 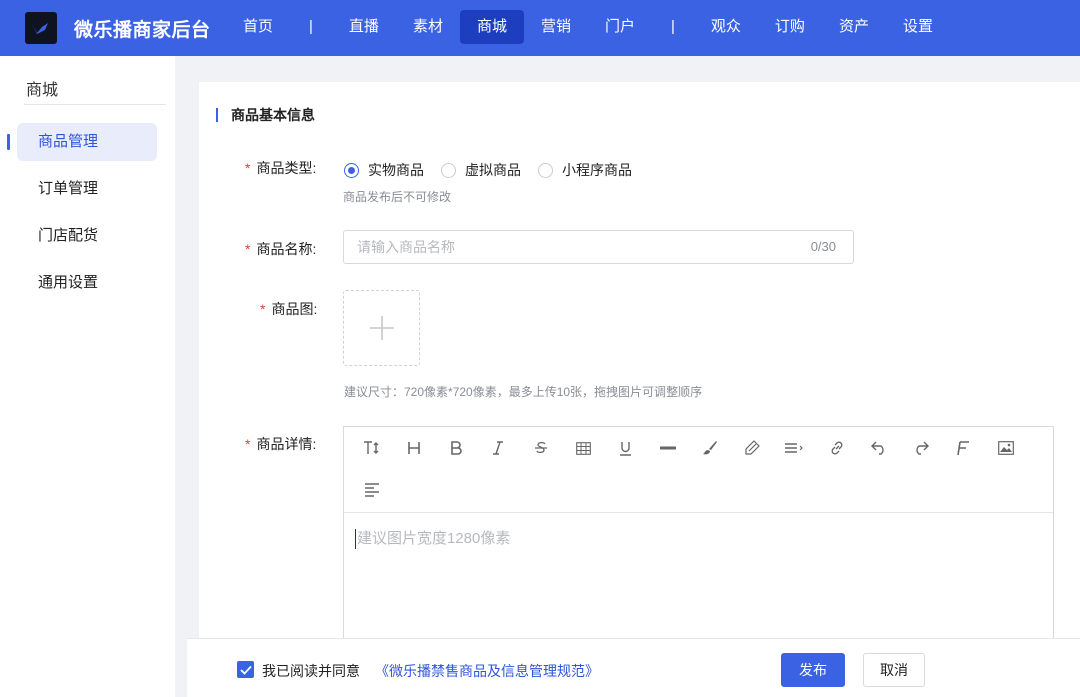 I want to click on product-detail-label: * 商品详情:, so click(x=281, y=444).